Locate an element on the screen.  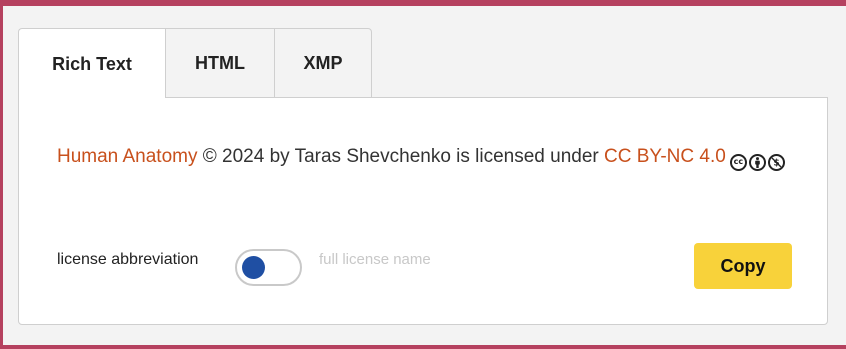
license-format-toggle is located at coordinates (268, 267).